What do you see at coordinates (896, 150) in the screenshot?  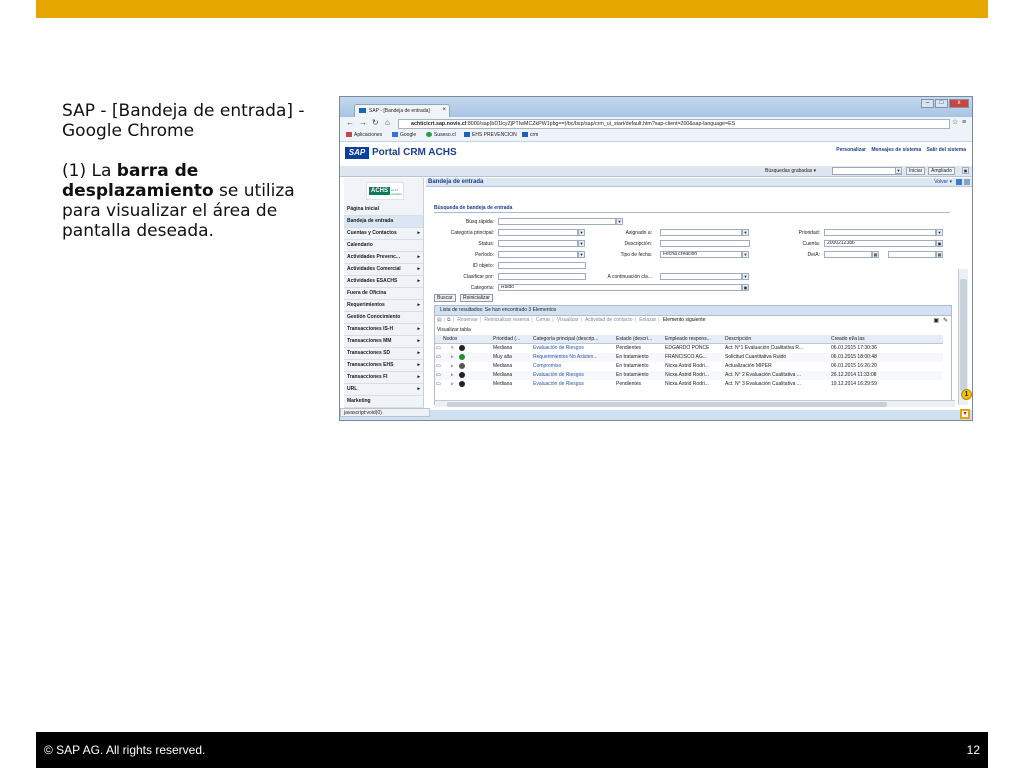 I see `system-messages-link: Mensajes de sistema` at bounding box center [896, 150].